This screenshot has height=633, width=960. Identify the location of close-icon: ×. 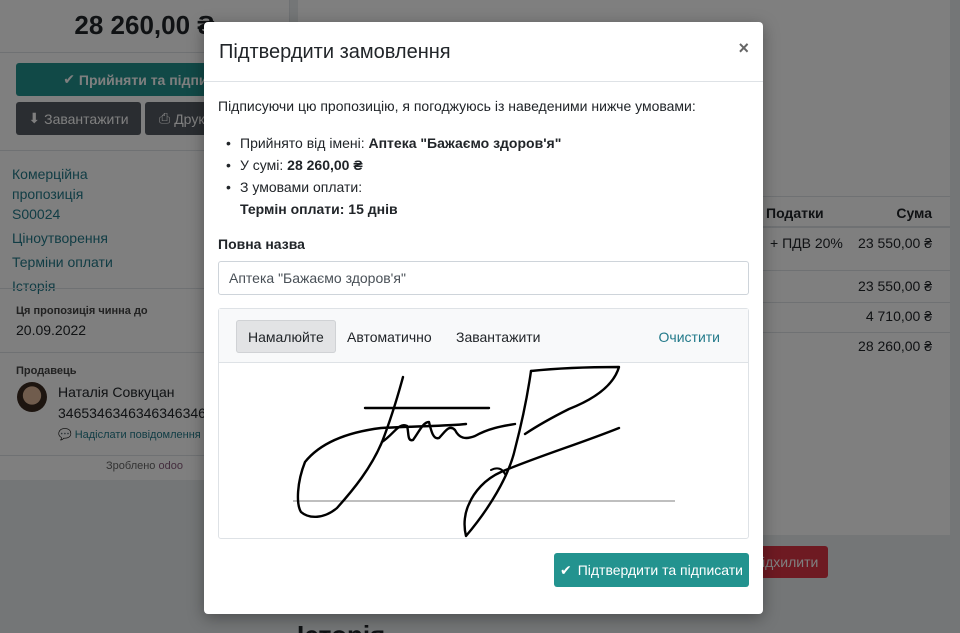
(743, 48).